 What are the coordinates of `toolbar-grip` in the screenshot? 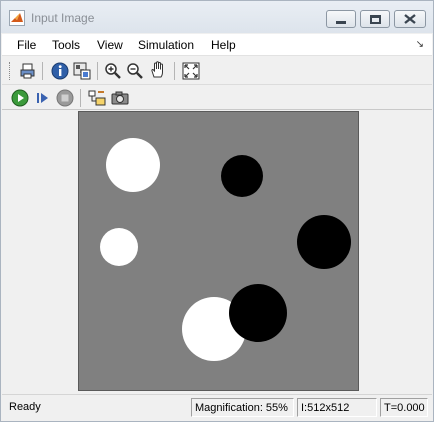 It's located at (10, 71).